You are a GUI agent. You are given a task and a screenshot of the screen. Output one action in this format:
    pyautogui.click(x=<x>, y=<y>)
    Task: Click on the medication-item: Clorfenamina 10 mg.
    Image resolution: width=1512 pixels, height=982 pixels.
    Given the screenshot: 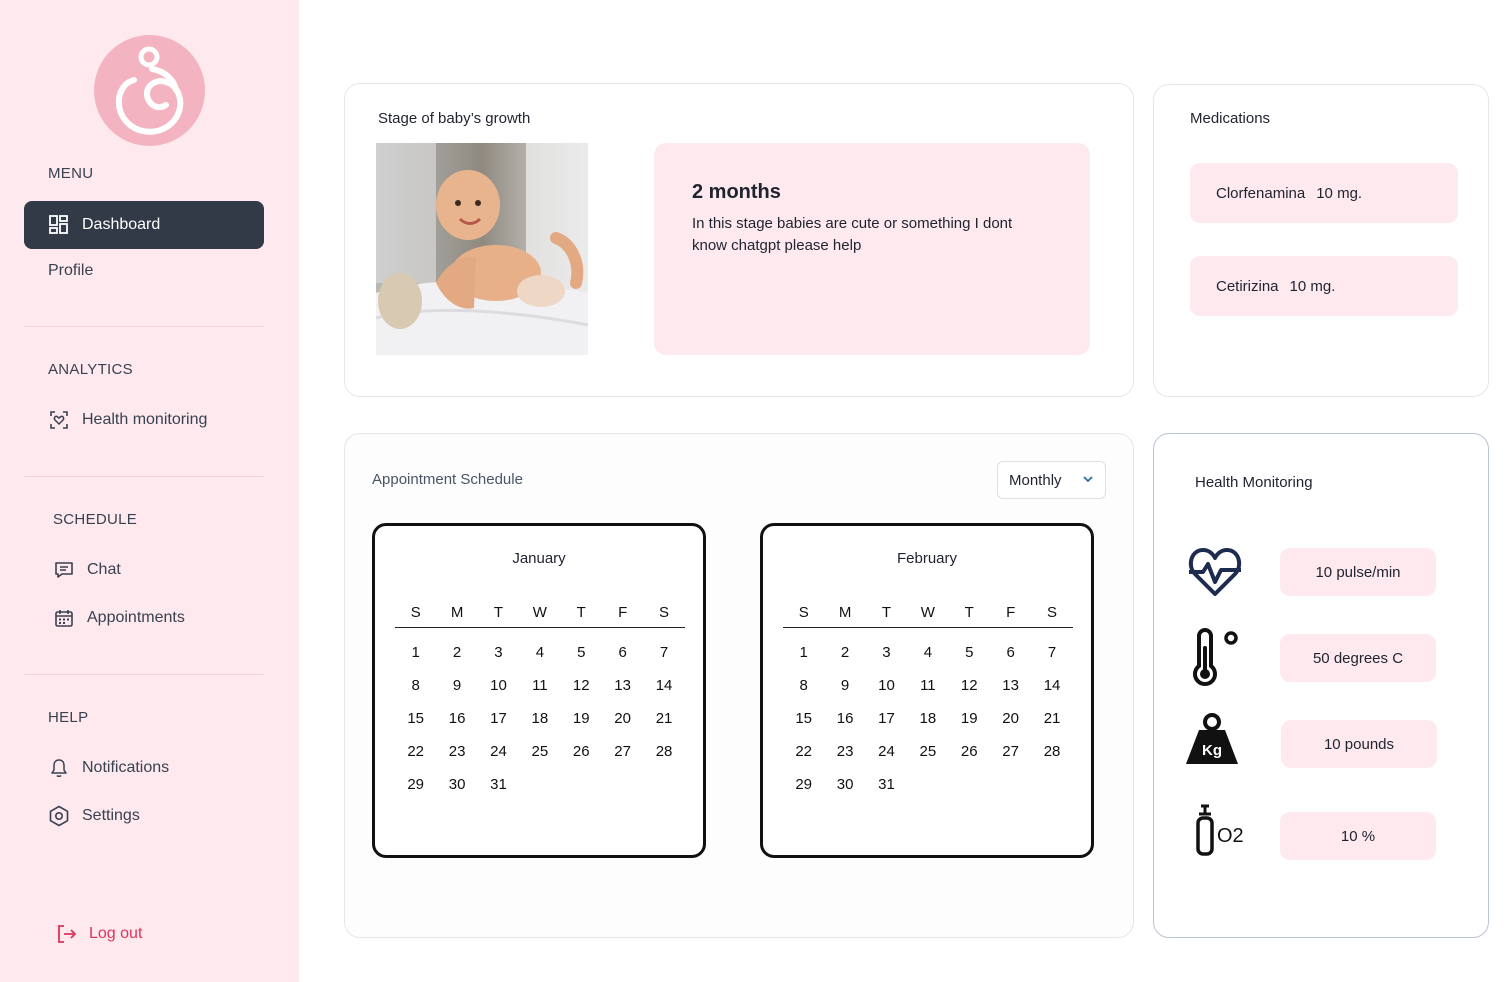 What is the action you would take?
    pyautogui.click(x=1324, y=193)
    